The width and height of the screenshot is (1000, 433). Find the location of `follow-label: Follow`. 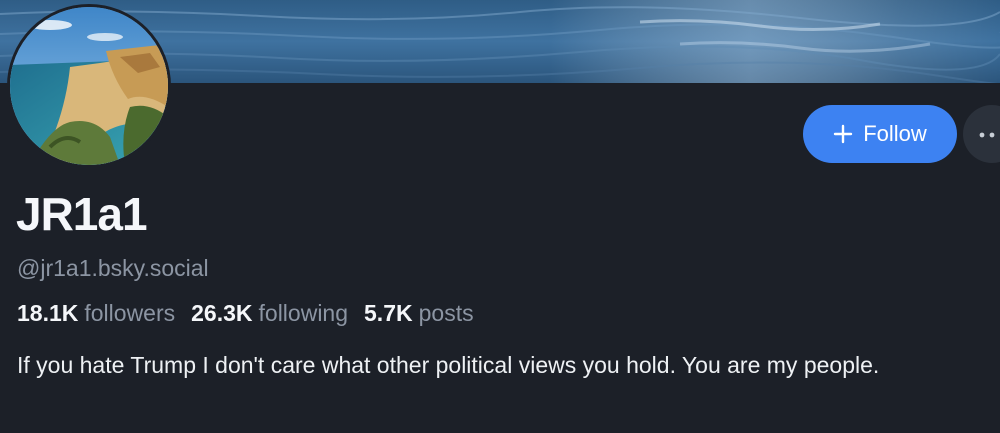

follow-label: Follow is located at coordinates (895, 133).